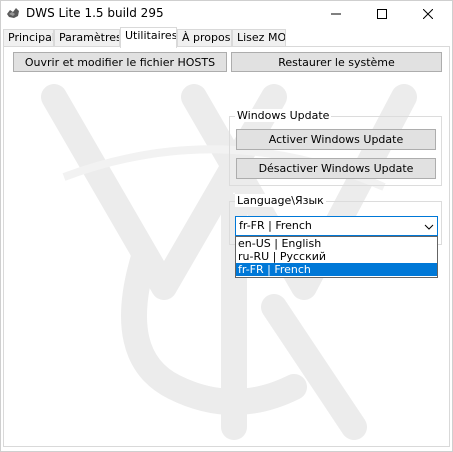  I want to click on language-select: fr-FR | French, so click(336, 226).